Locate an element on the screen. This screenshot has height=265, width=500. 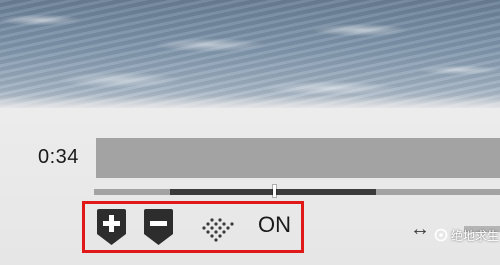
toggle-state-label: ON is located at coordinates (274, 225).